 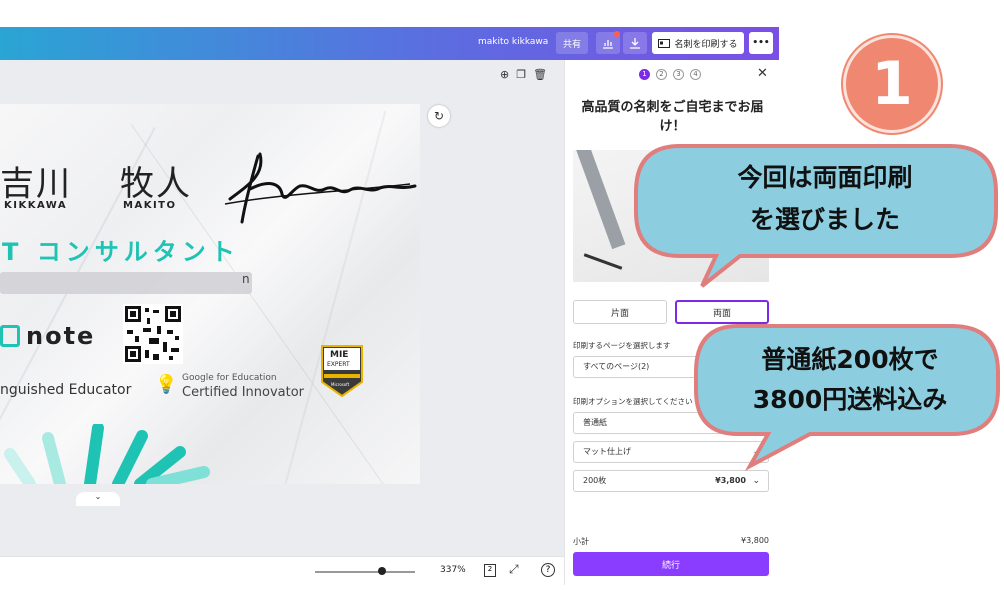 What do you see at coordinates (153, 334) in the screenshot?
I see `qr-code` at bounding box center [153, 334].